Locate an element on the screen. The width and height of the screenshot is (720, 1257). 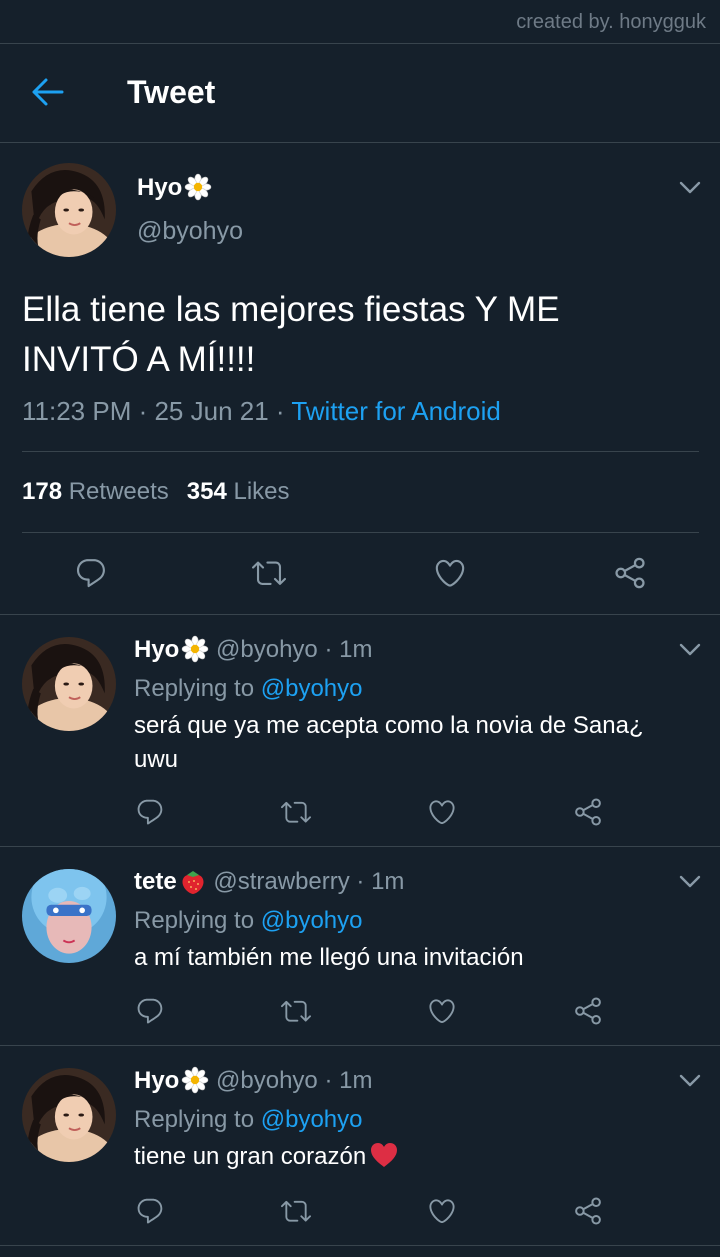
reply-text: a mí también me llegó una invitación is located at coordinates (329, 957).